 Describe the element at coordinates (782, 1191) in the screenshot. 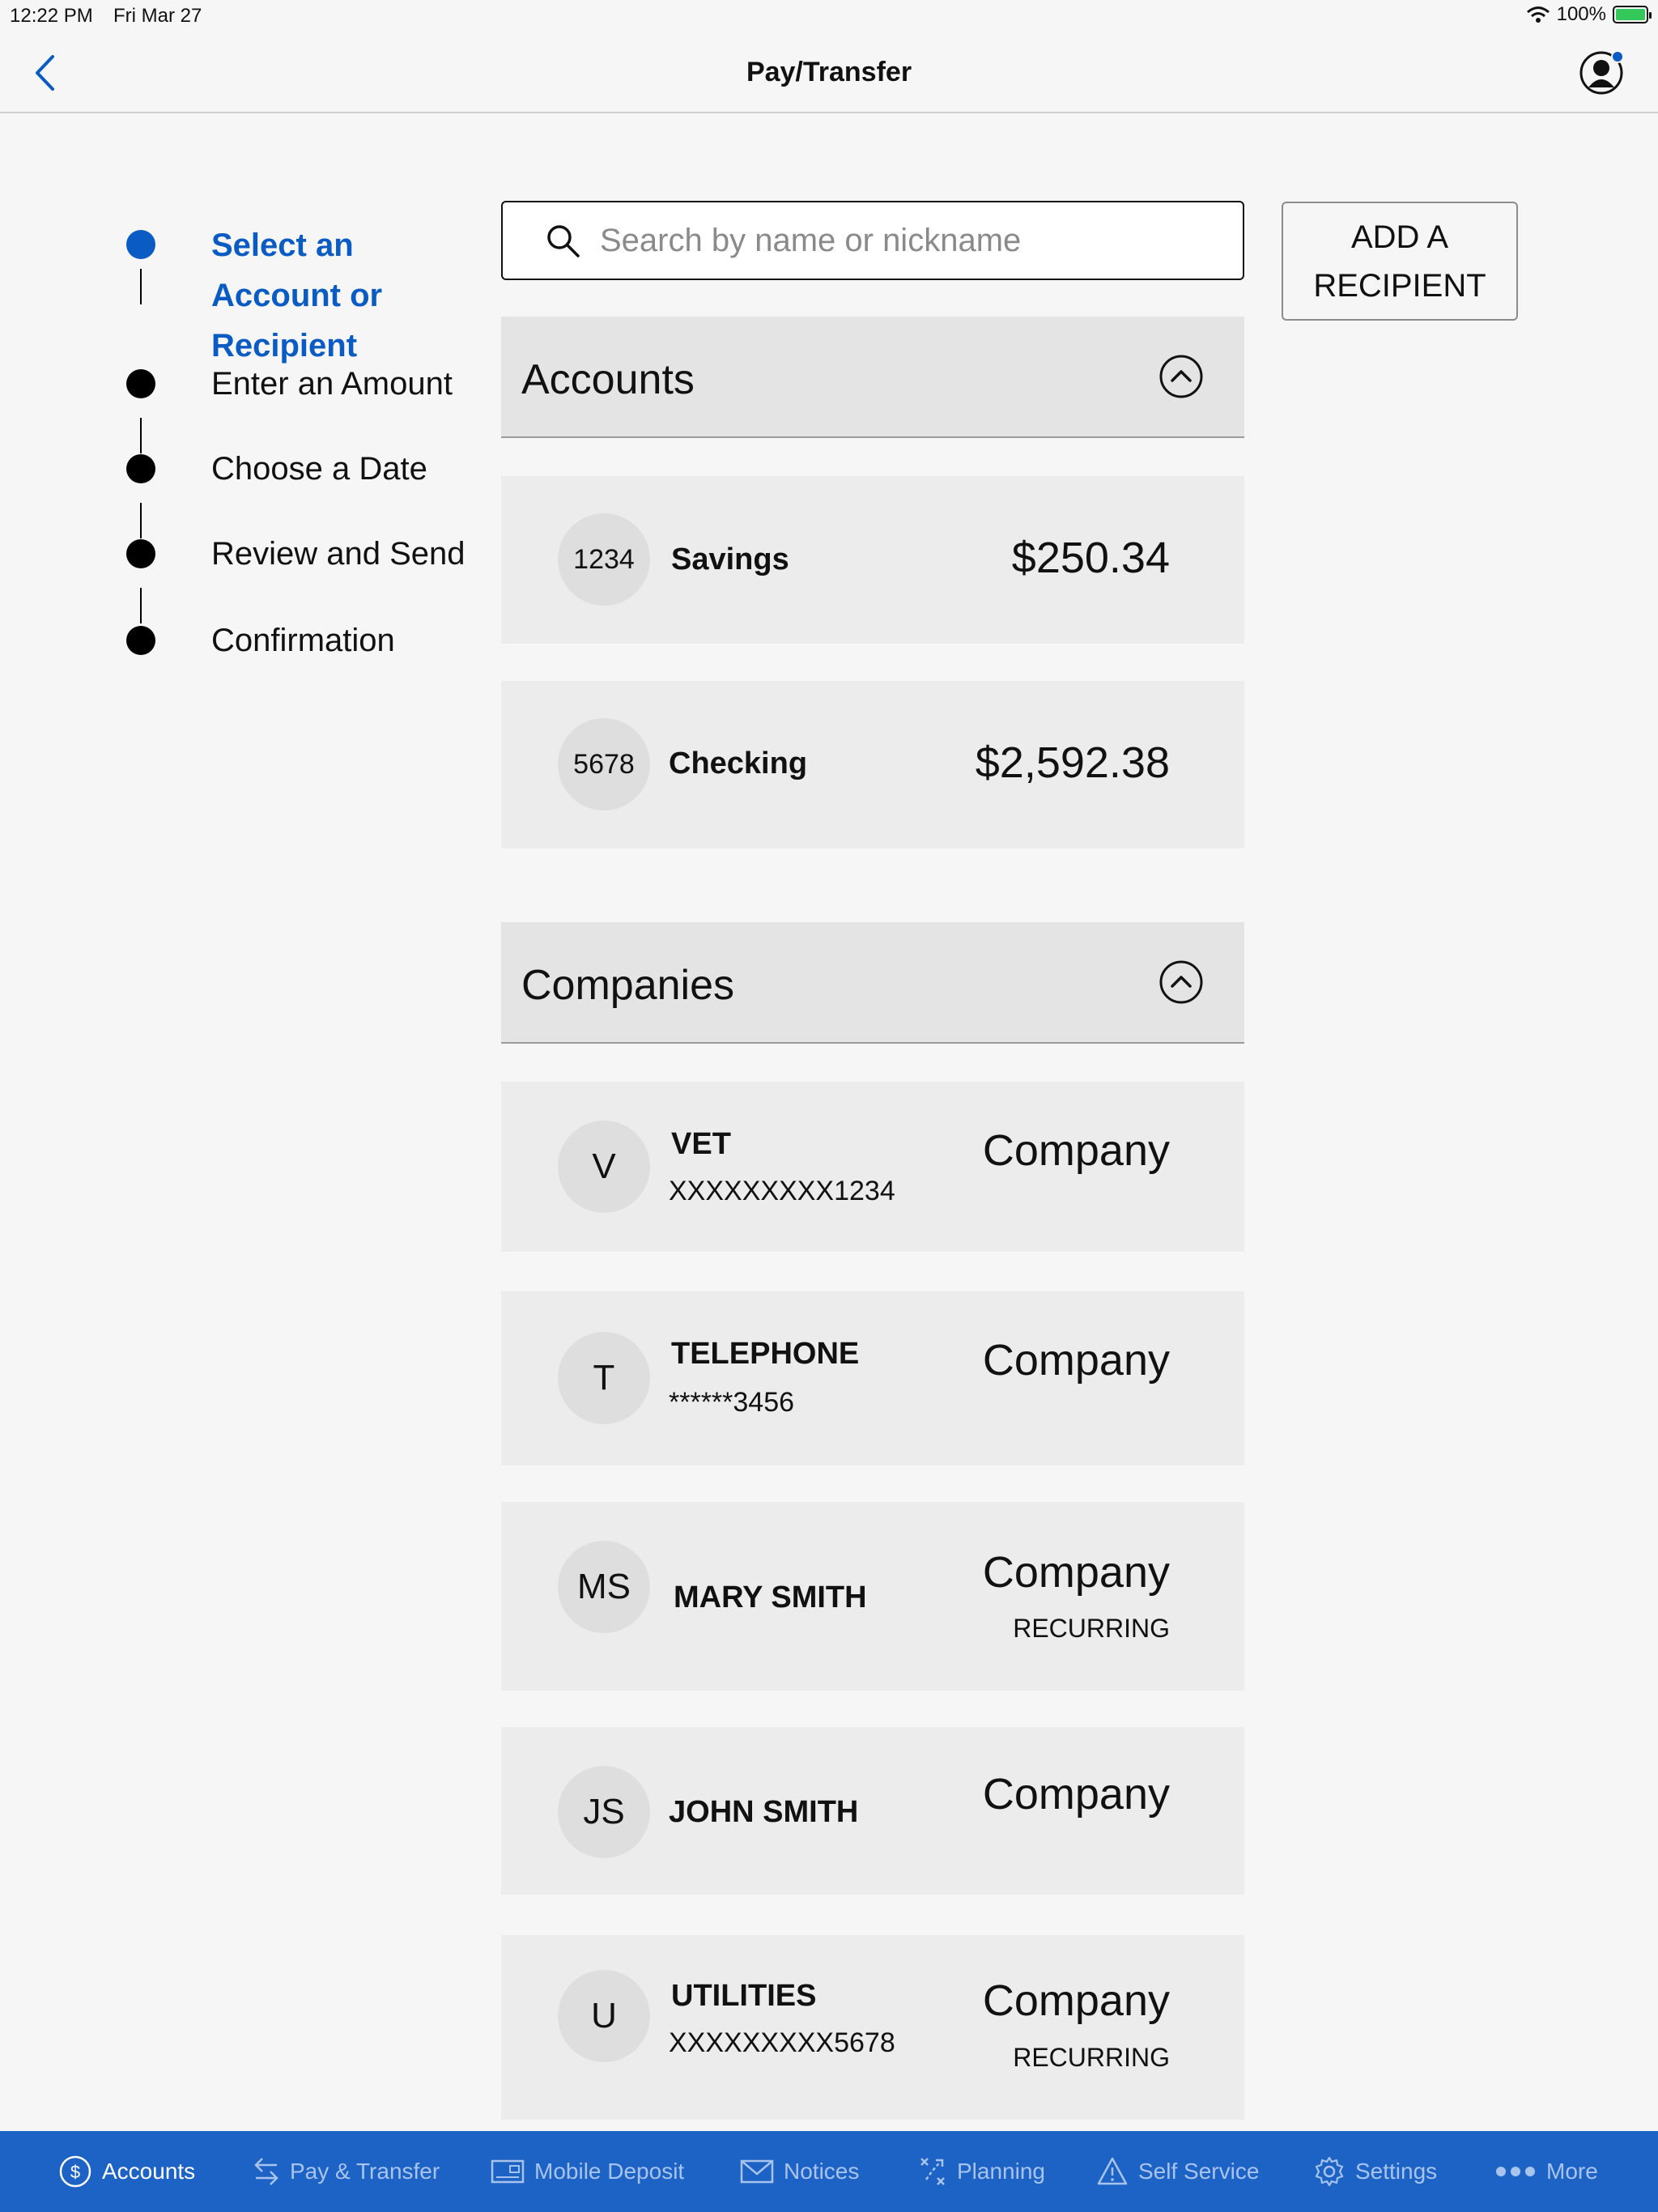

I see `company-account-number: XXXXXXXXX1234` at that location.